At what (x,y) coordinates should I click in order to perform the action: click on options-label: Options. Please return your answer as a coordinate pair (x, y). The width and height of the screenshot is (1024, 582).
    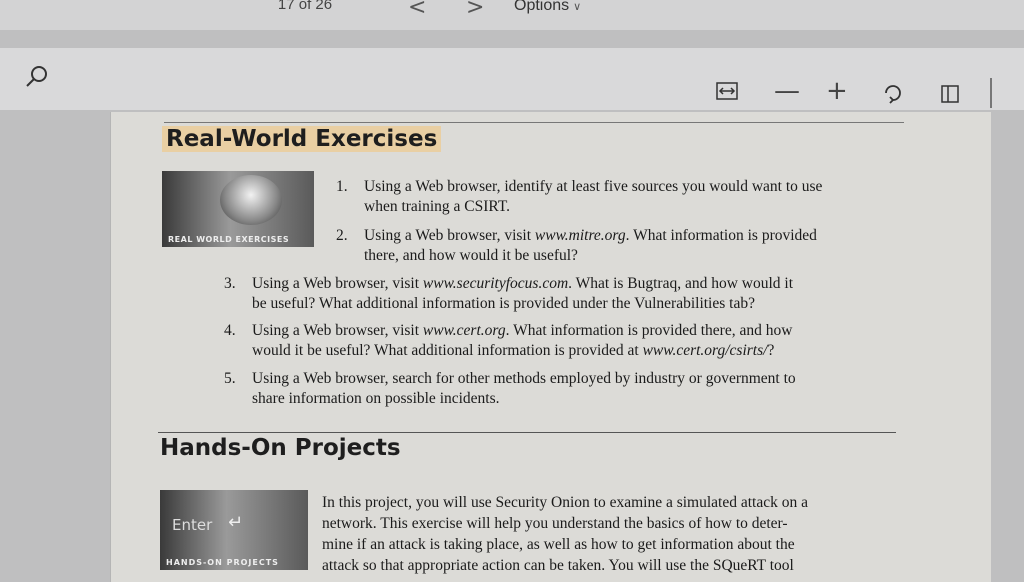
    Looking at the image, I should click on (542, 7).